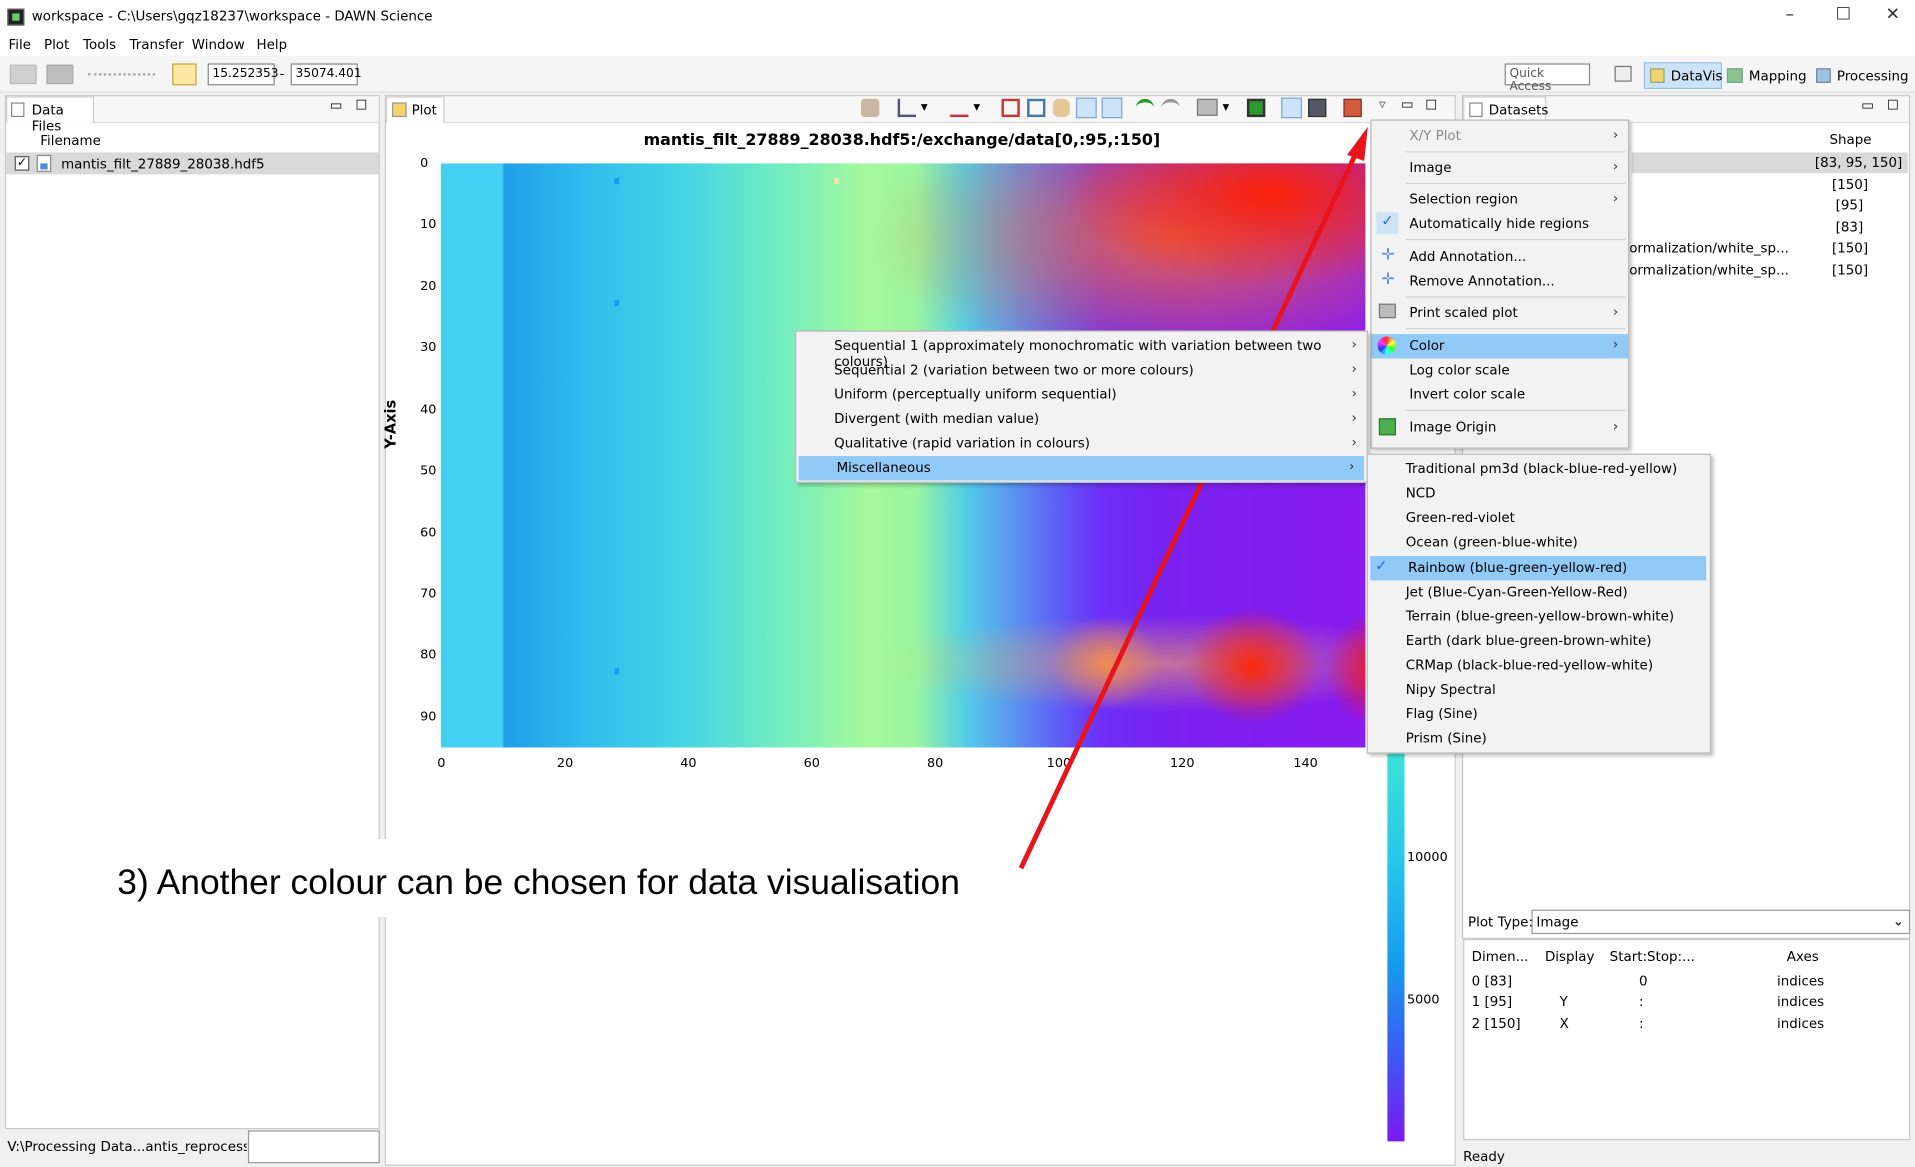 The width and height of the screenshot is (1915, 1167). I want to click on open-perspective-icon, so click(1623, 73).